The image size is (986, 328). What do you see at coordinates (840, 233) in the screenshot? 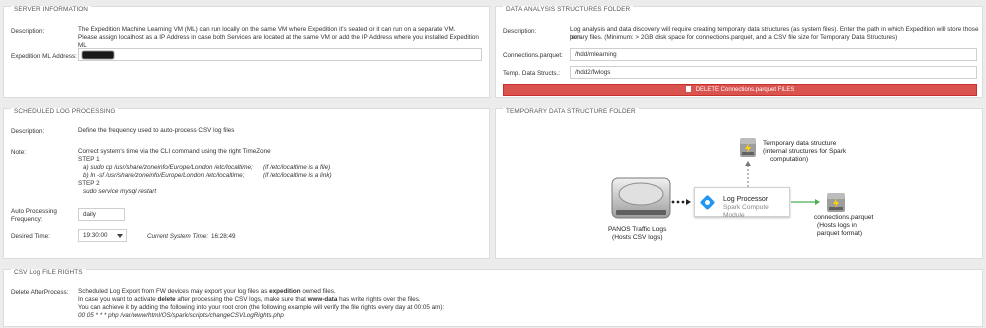
I see `parquet-label-3: parquet format)` at bounding box center [840, 233].